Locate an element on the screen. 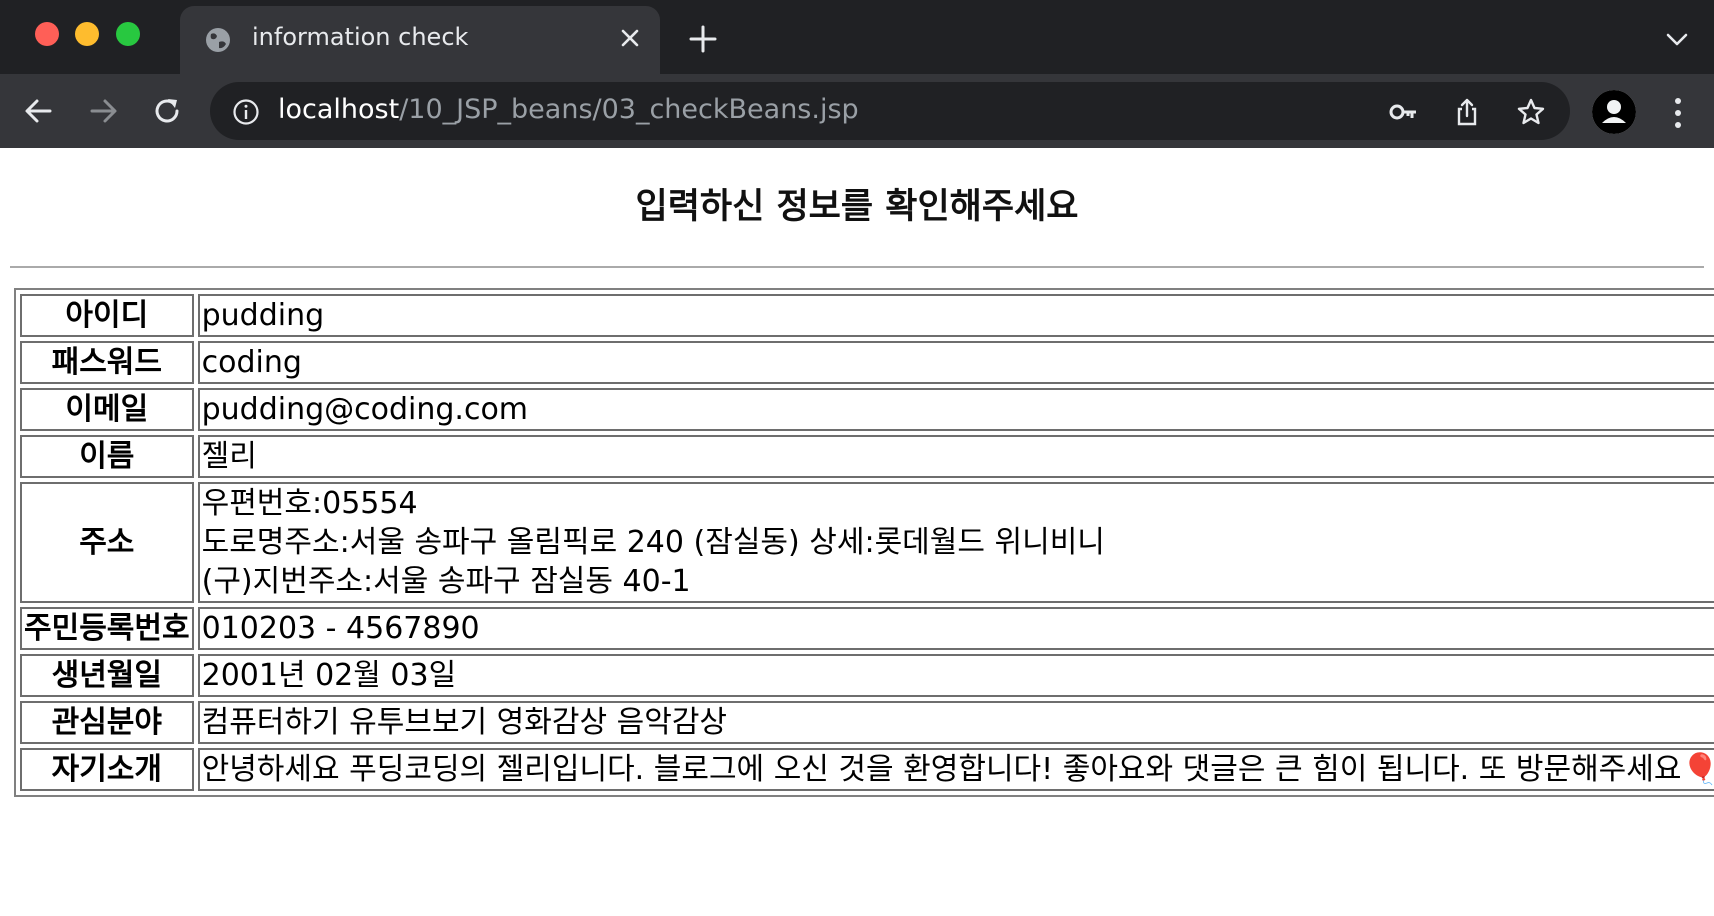  profile-avatar is located at coordinates (1614, 112).